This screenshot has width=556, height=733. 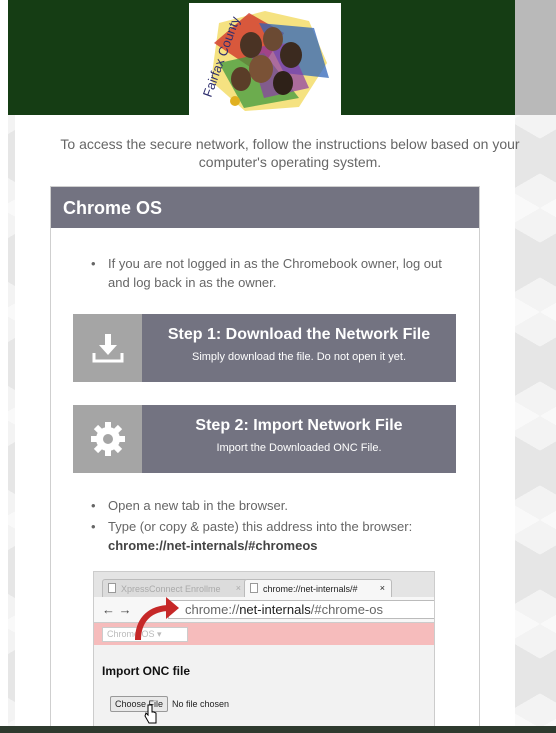 What do you see at coordinates (299, 425) in the screenshot?
I see `step2-title: Step 2: Import Network File` at bounding box center [299, 425].